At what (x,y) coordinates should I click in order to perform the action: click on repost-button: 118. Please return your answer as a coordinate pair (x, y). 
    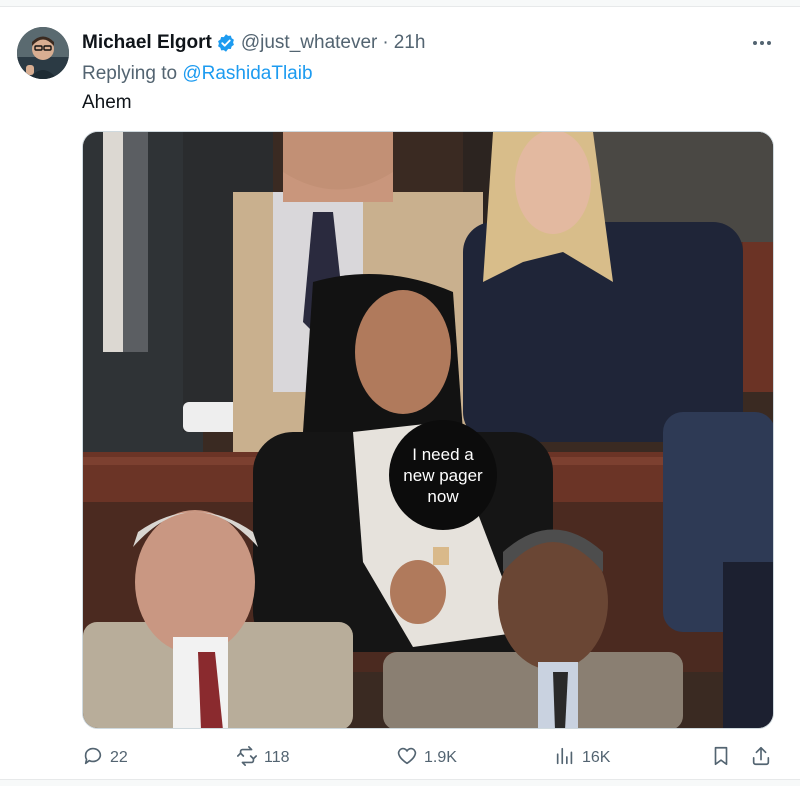
    Looking at the image, I should click on (263, 758).